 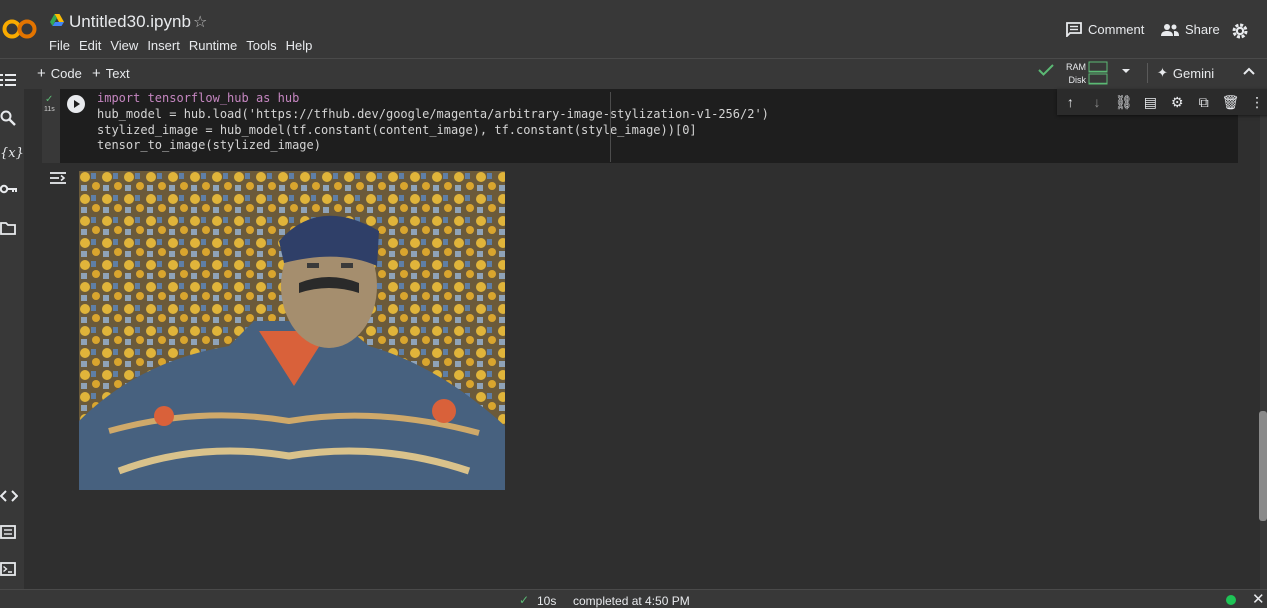 I want to click on notebook-toolbar: + Code + Text RAM Disk ✦ Gemini, so click(x=645, y=73).